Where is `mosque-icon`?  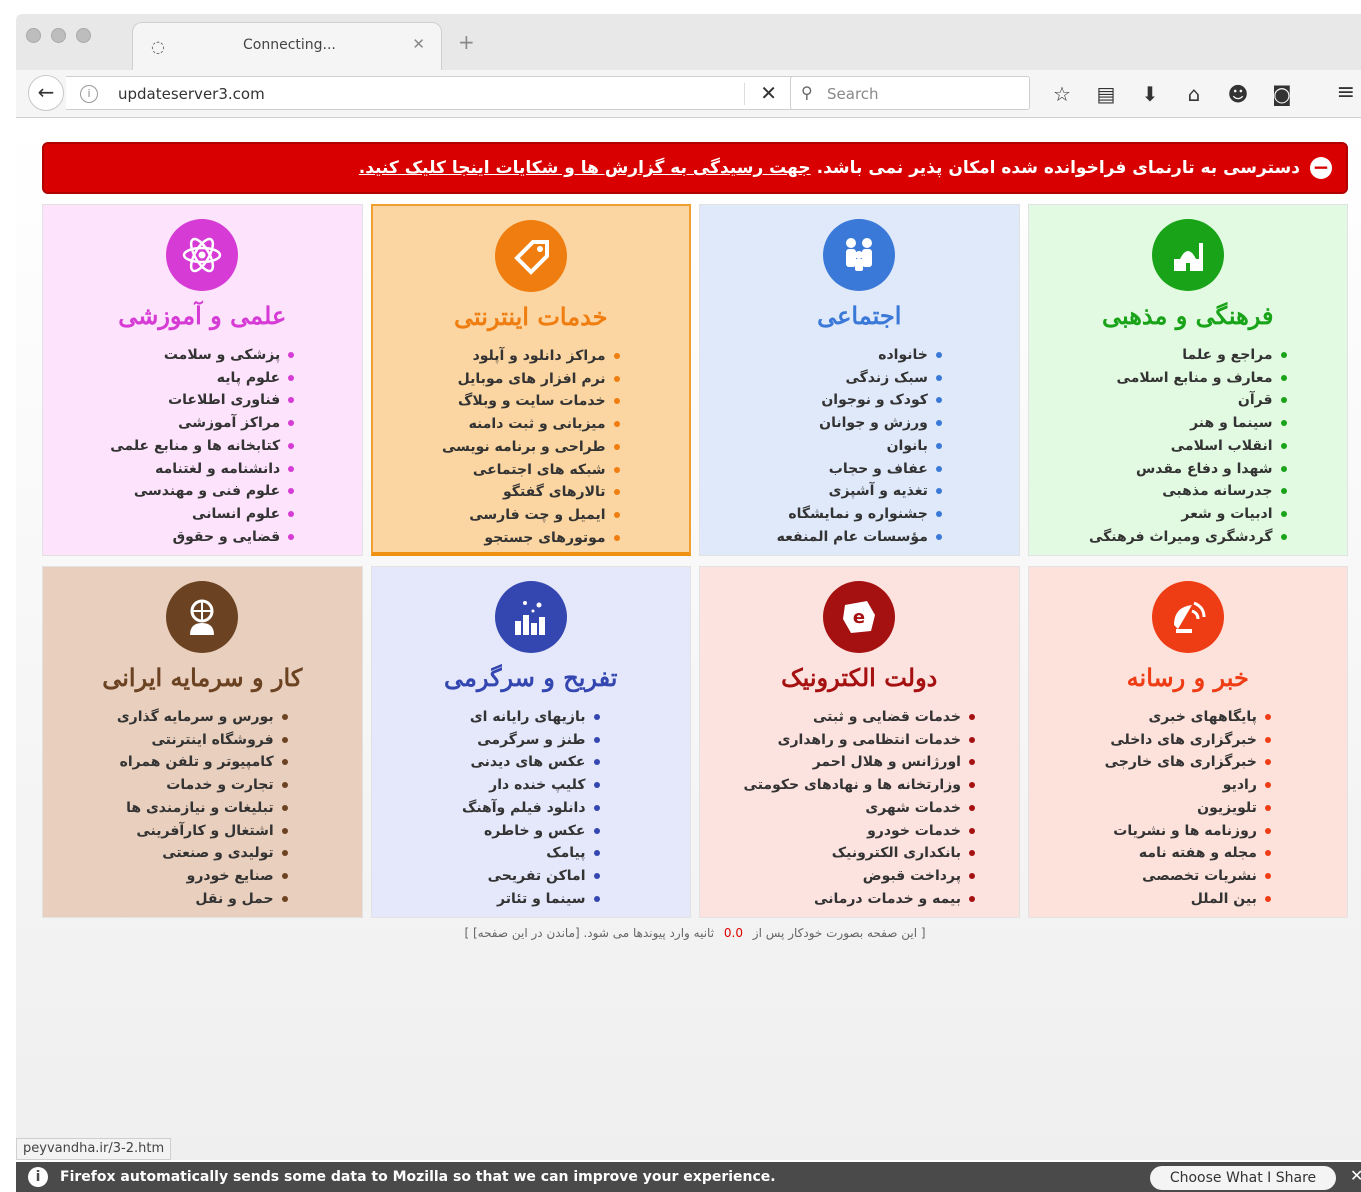
mosque-icon is located at coordinates (1187, 255).